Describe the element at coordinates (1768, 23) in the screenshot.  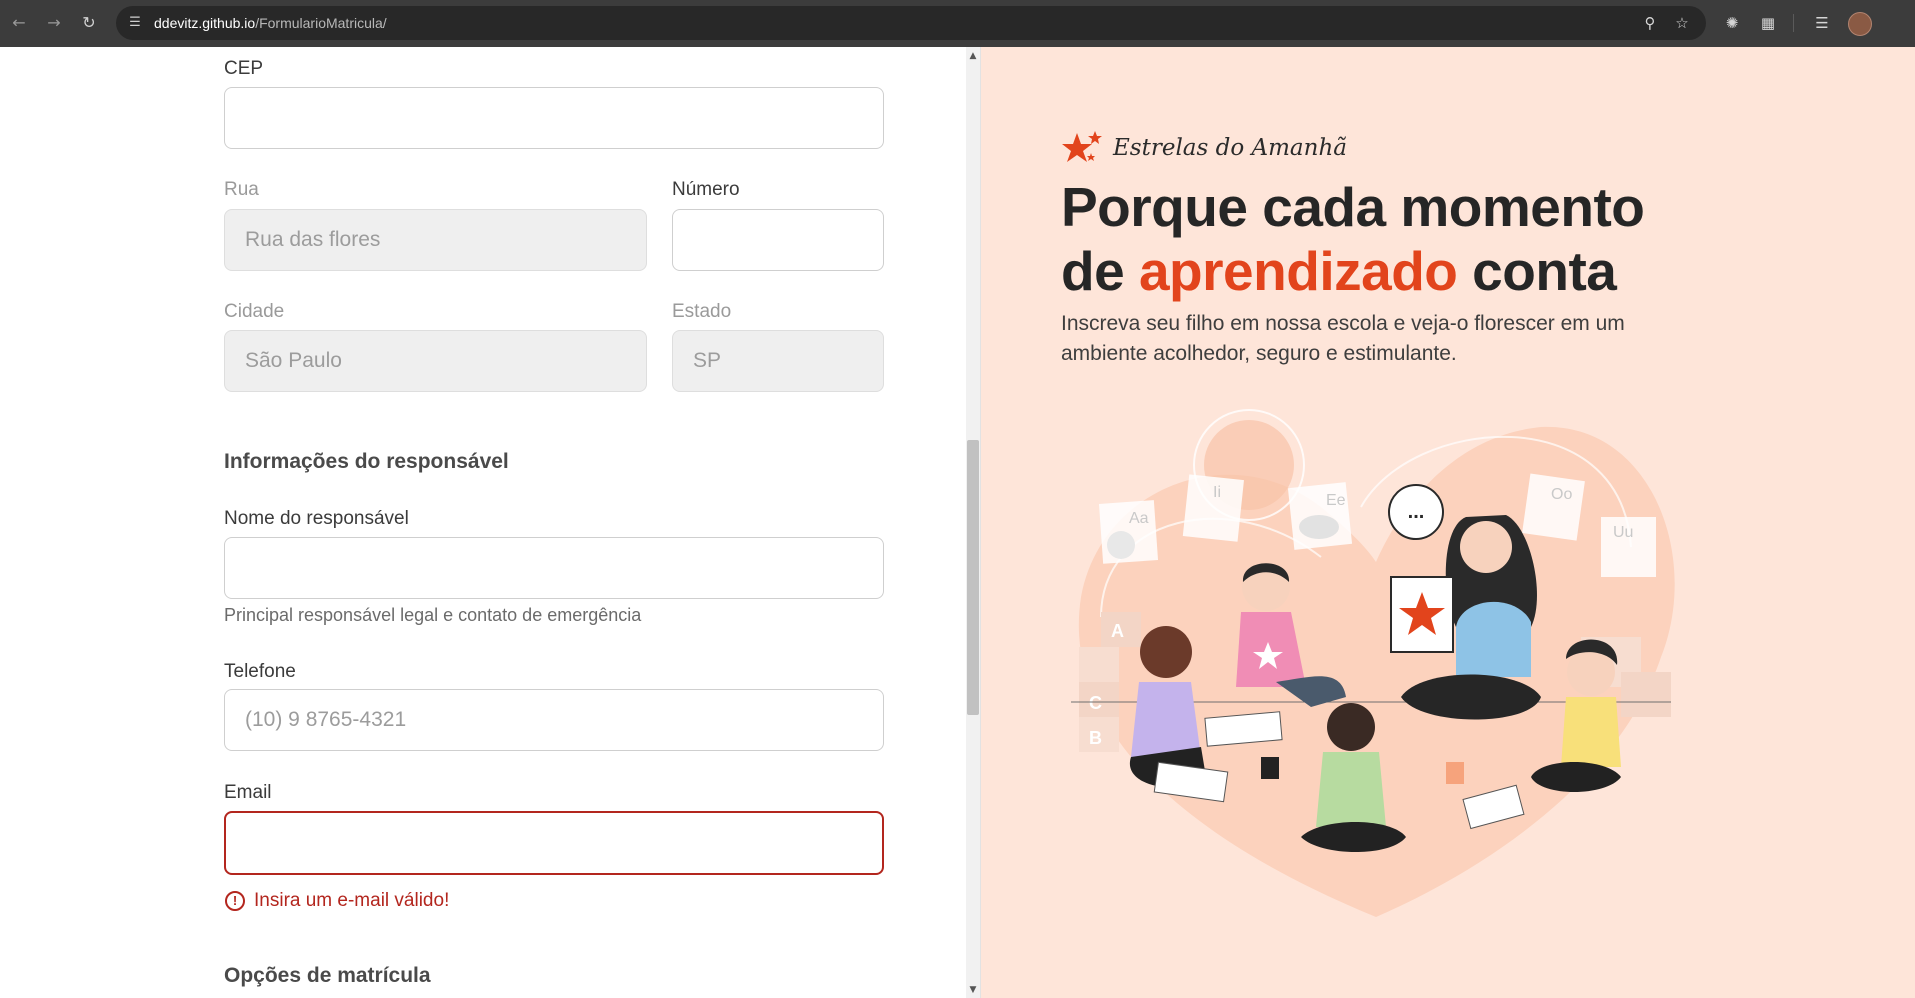
I see `extensions-icon: ▦` at that location.